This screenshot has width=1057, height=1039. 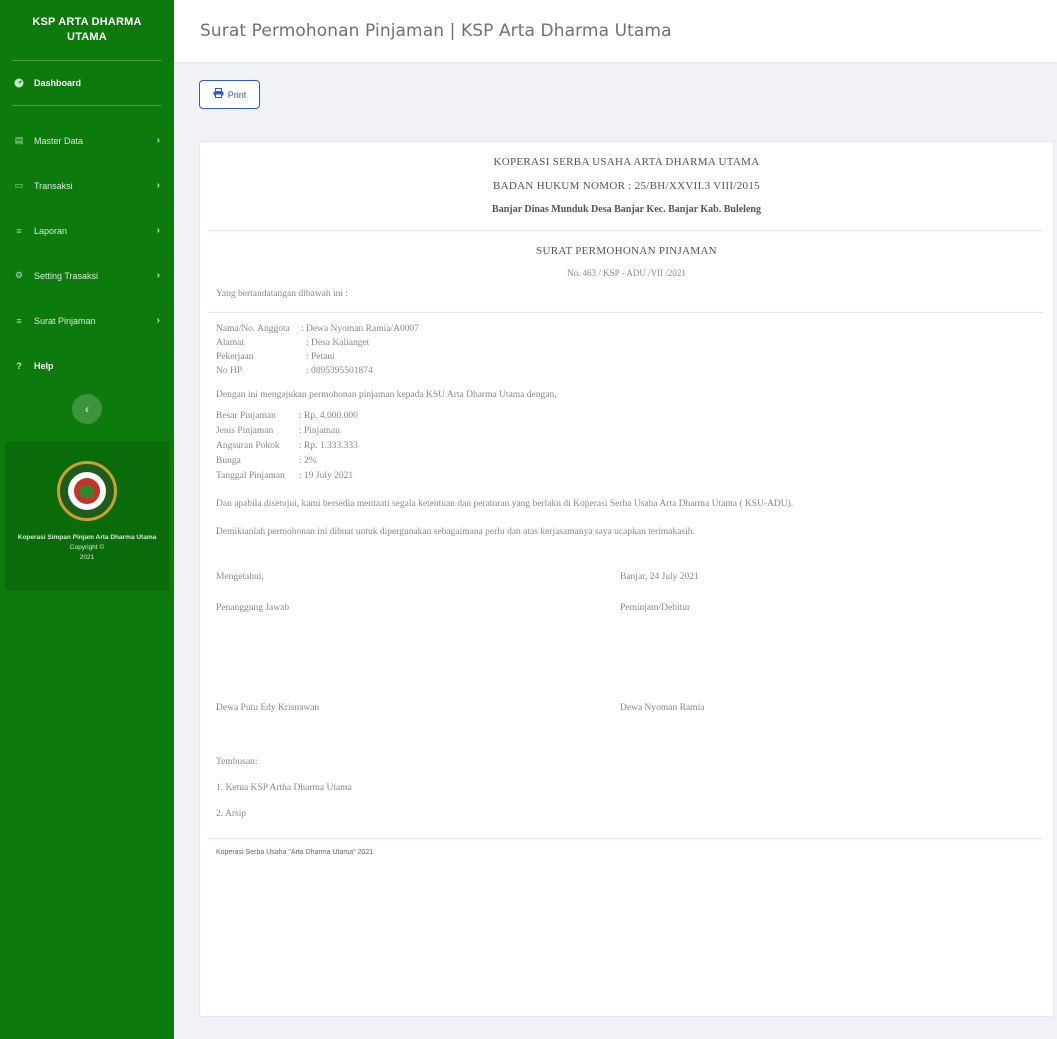 I want to click on sidebar-item-label: Dashboard, so click(x=58, y=83).